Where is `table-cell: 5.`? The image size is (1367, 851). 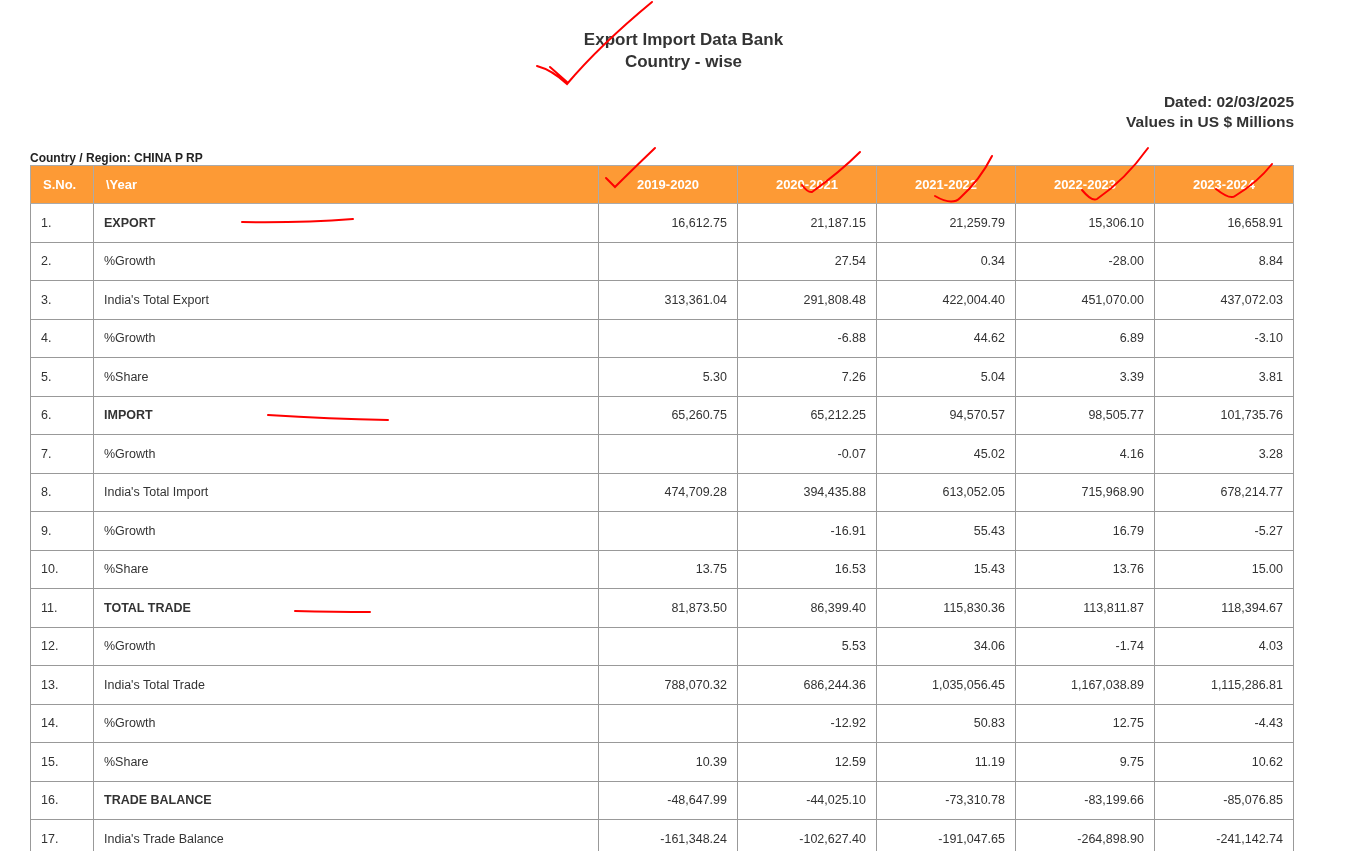
table-cell: 5. is located at coordinates (62, 376).